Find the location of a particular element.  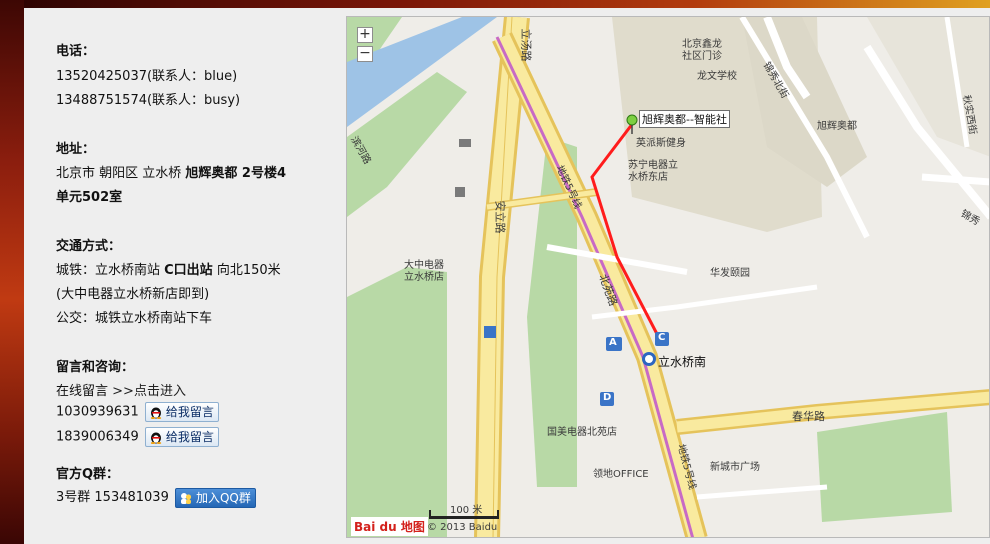

yingpai-label: 英派斯健身 is located at coordinates (661, 143).